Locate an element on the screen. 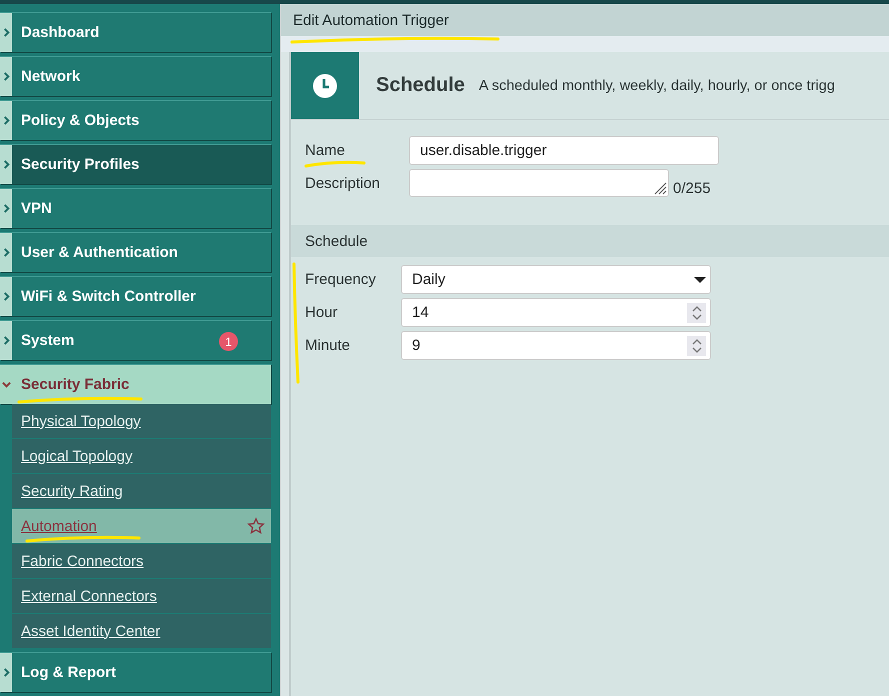 The width and height of the screenshot is (889, 696). sidebar-item: Security Profiles is located at coordinates (135, 164).